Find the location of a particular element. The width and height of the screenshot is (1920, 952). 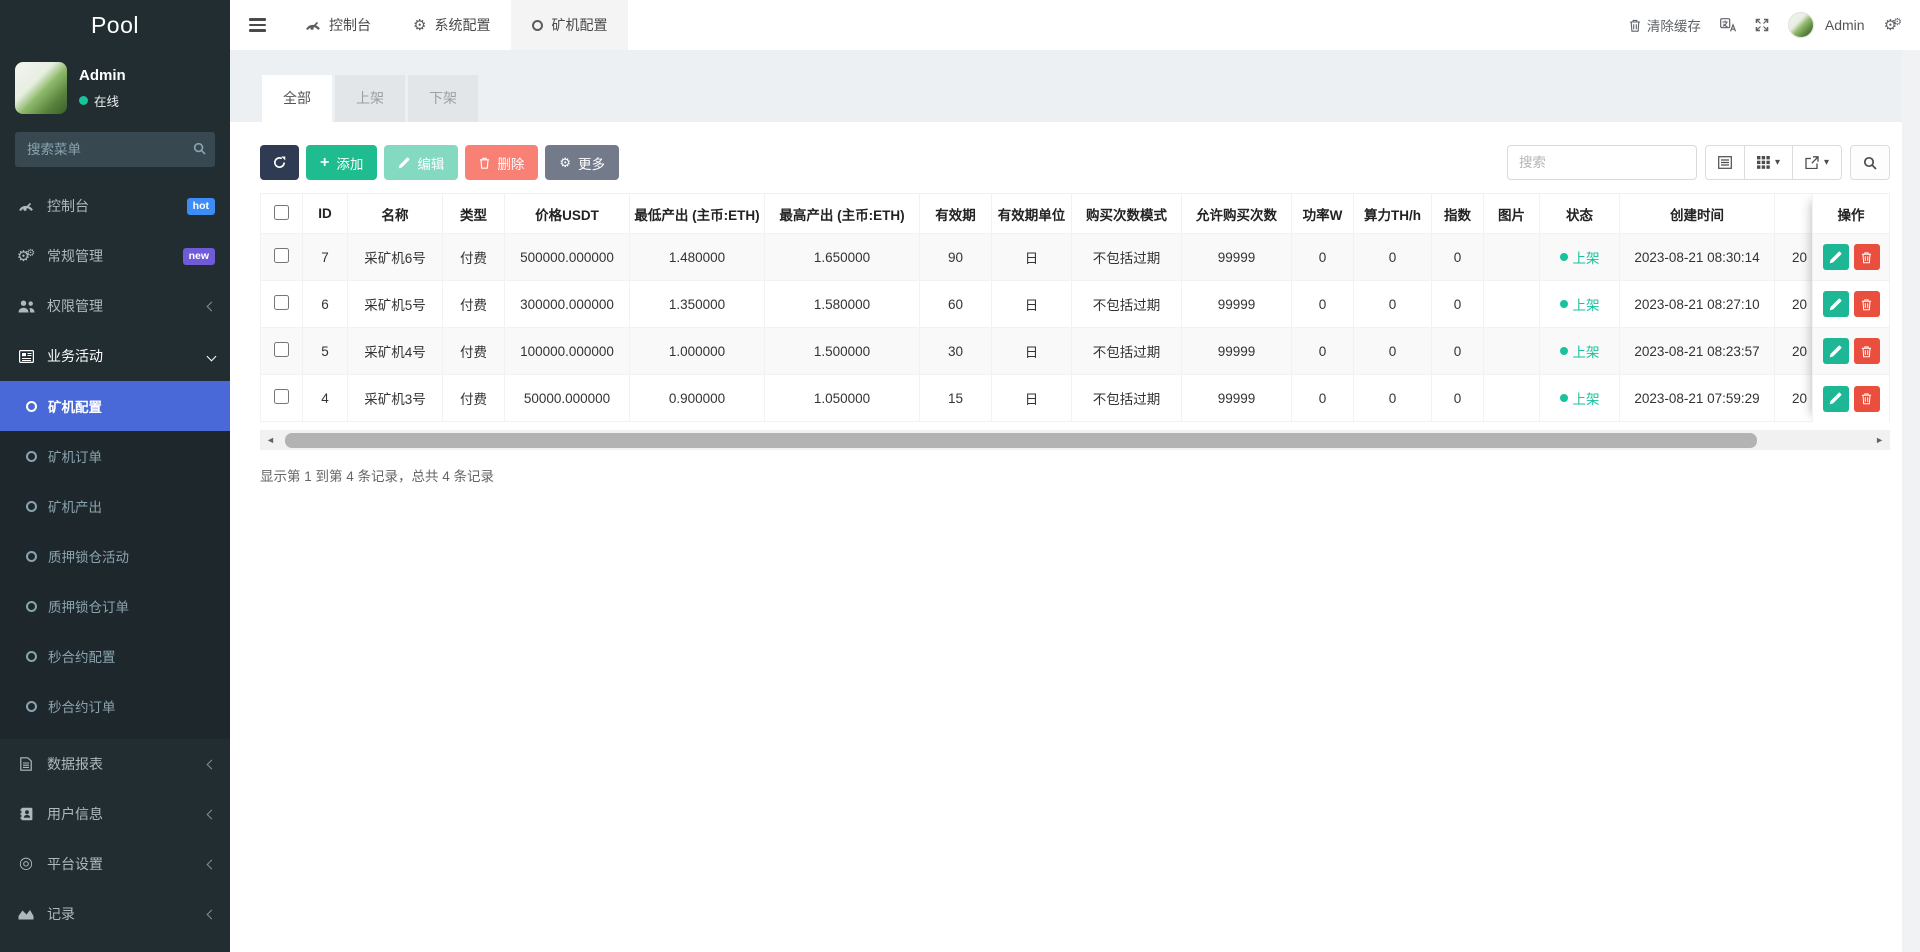

sidebar-subitem: 矿机订单 is located at coordinates (115, 456).